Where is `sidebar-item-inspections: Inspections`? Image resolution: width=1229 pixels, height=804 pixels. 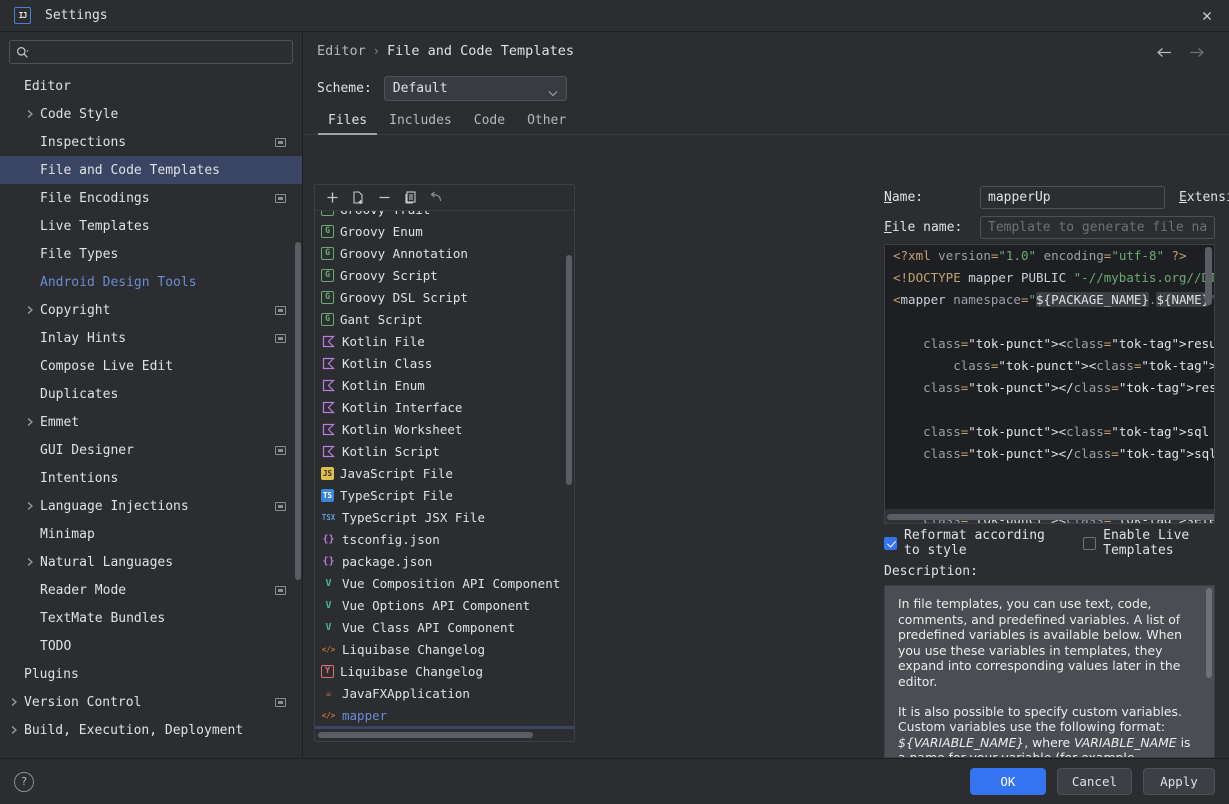
sidebar-item-inspections: Inspections is located at coordinates (151, 142).